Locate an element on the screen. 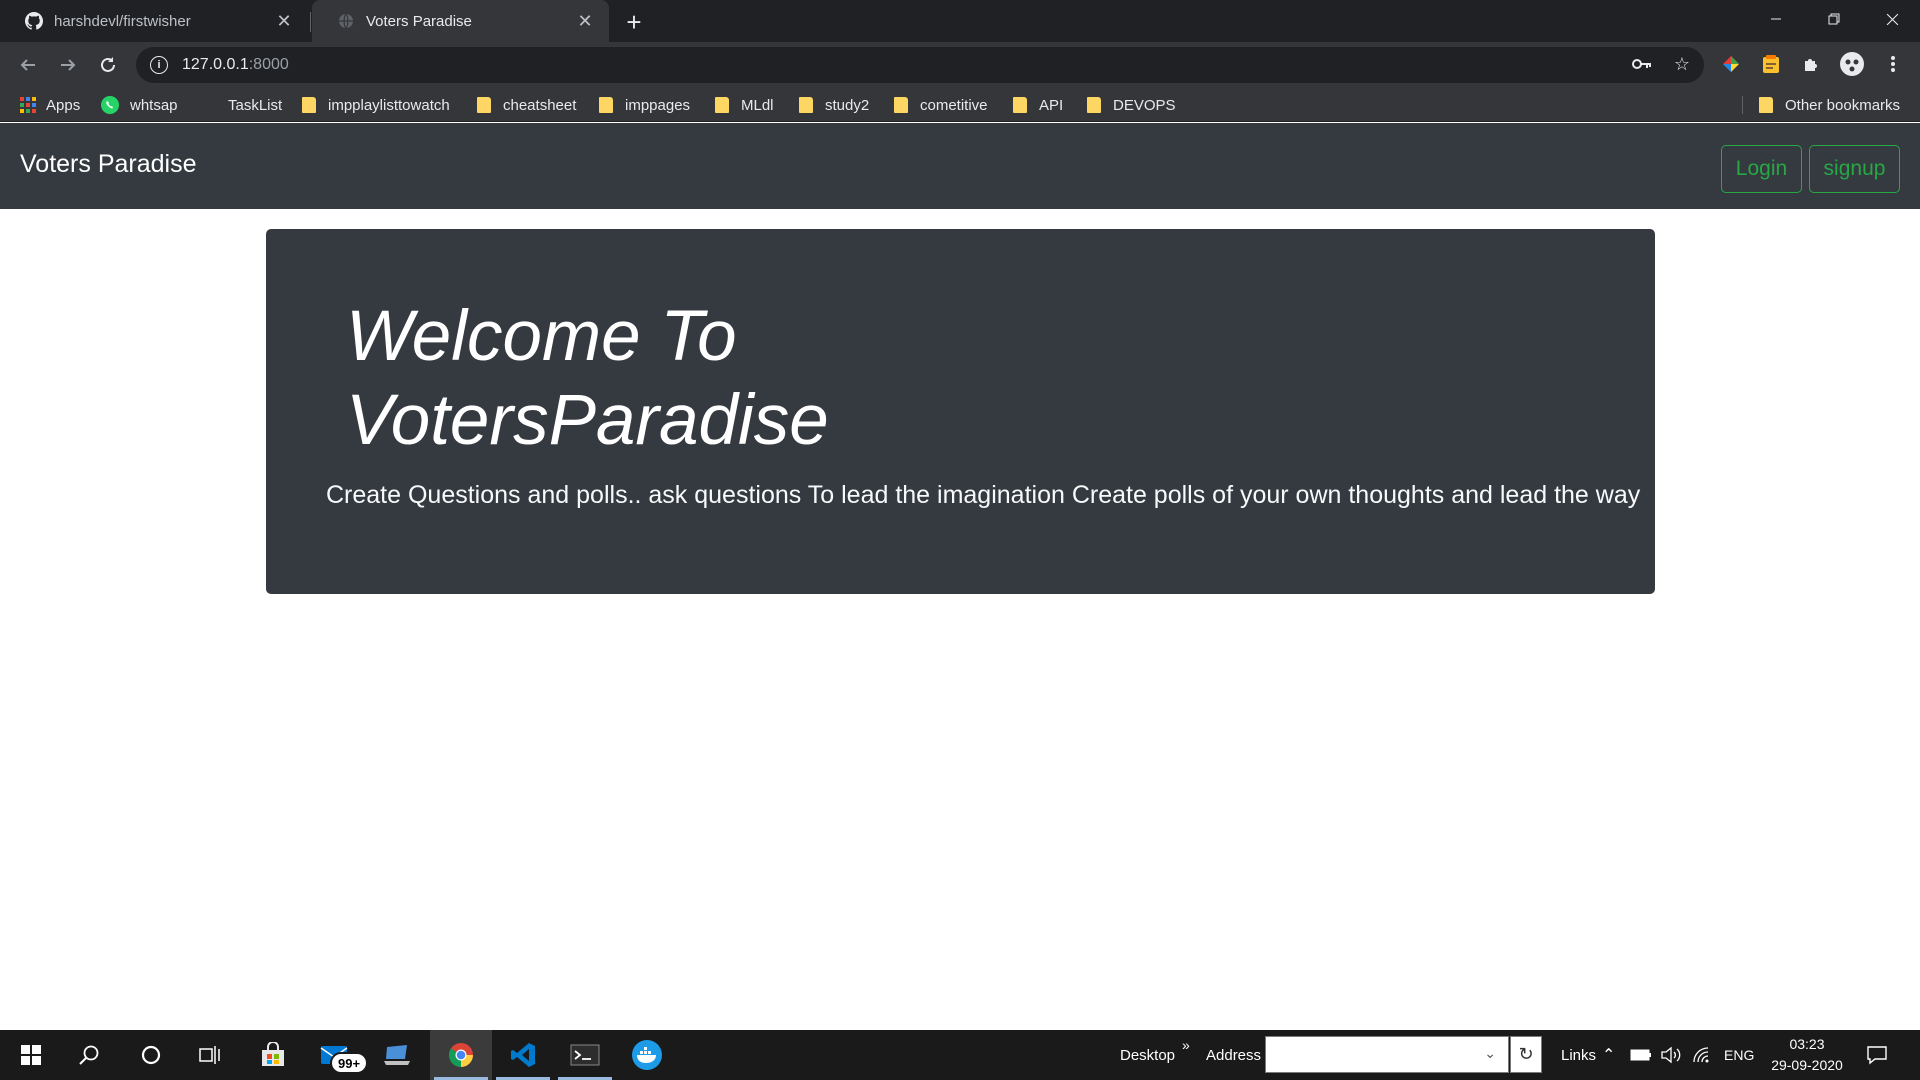 The height and width of the screenshot is (1080, 1920). tab-github: harshdevl/firstwisher ✕ is located at coordinates (154, 21).